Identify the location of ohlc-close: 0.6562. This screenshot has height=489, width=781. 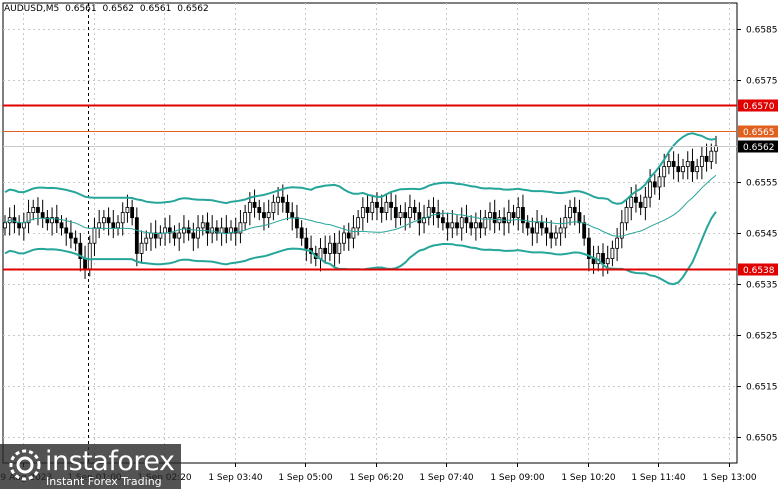
(193, 9).